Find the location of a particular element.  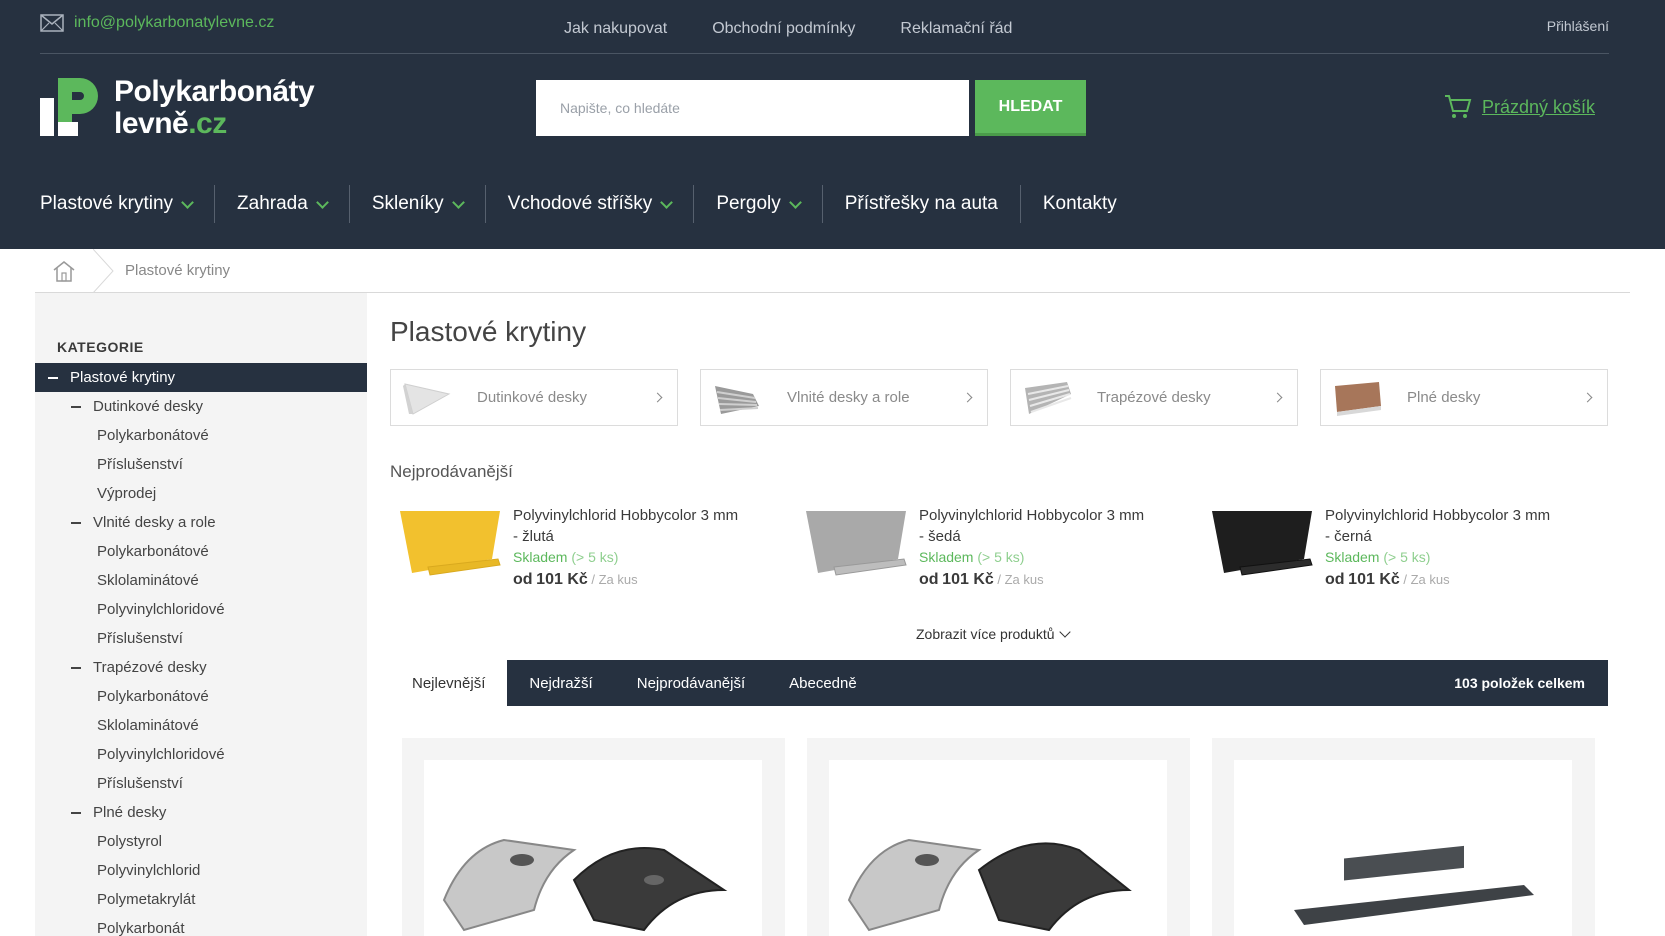

category-item: Výprodej is located at coordinates (201, 493).